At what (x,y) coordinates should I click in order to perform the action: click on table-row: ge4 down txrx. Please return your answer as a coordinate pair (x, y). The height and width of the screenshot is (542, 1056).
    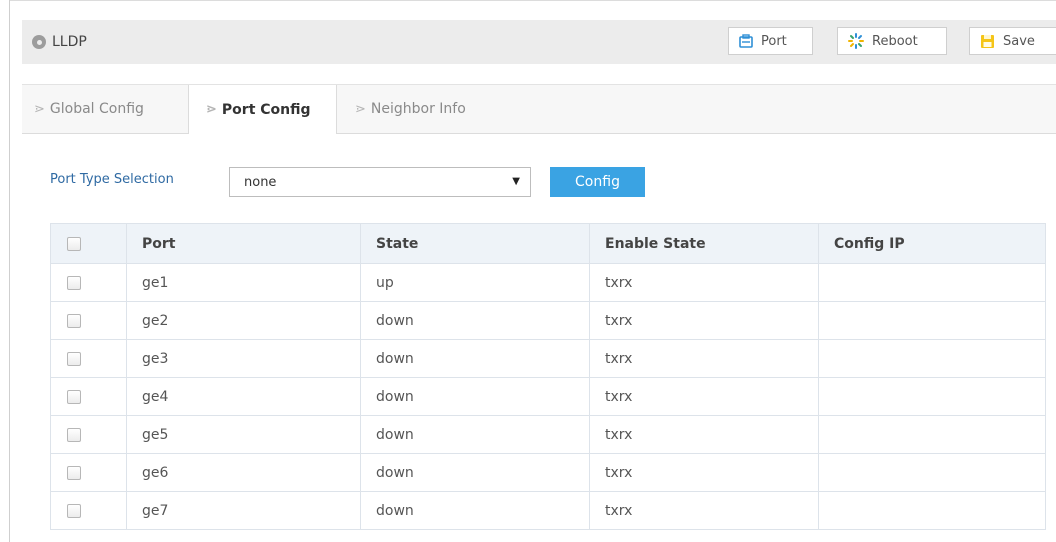
    Looking at the image, I should click on (548, 396).